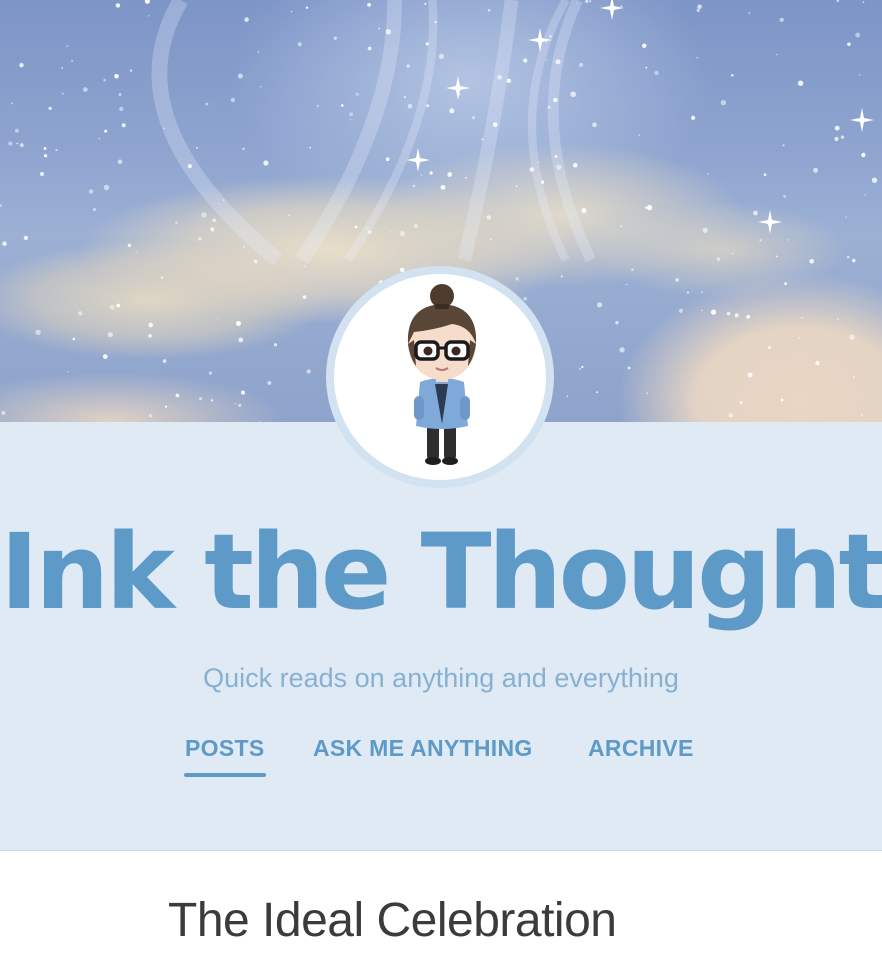 This screenshot has width=882, height=968. Describe the element at coordinates (392, 920) in the screenshot. I see `post-title: The Ideal Celebration` at that location.